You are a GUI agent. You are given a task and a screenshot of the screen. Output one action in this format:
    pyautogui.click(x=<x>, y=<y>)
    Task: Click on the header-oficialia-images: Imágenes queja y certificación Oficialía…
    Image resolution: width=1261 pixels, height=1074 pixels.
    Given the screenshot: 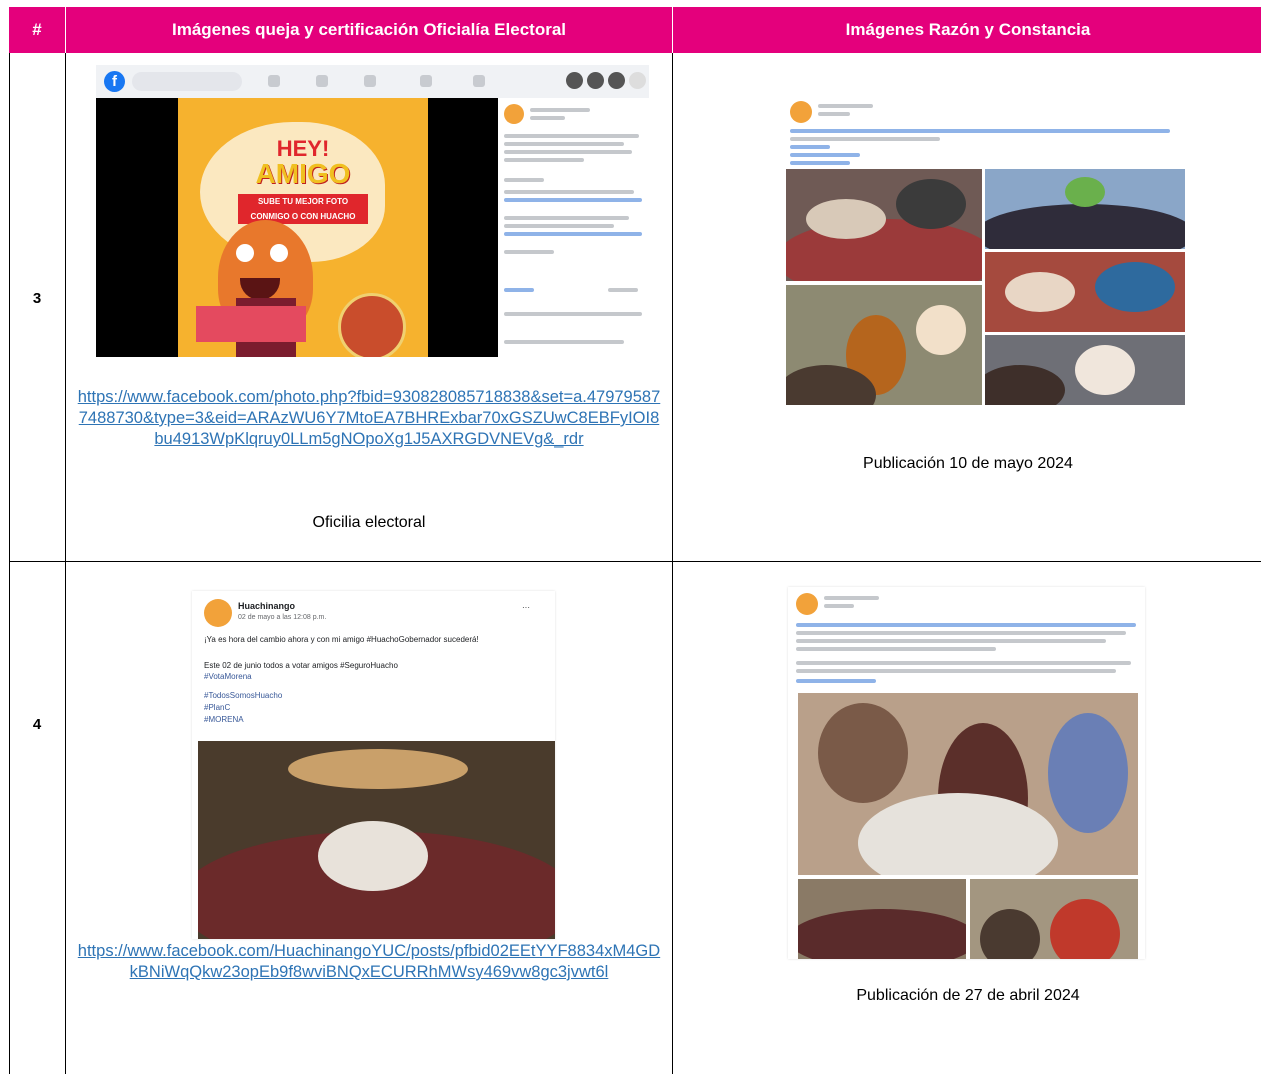 What is the action you would take?
    pyautogui.click(x=369, y=30)
    